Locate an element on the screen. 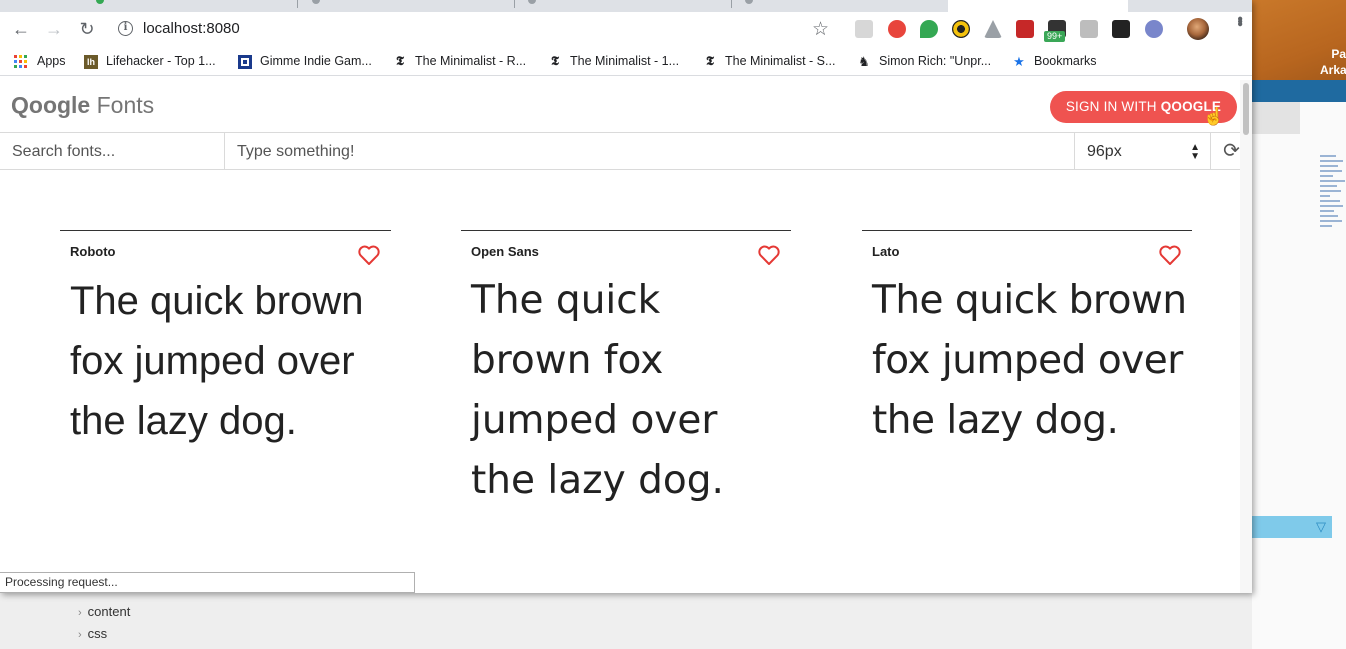  background-window-title: Pa Arka is located at coordinates (1333, 62).